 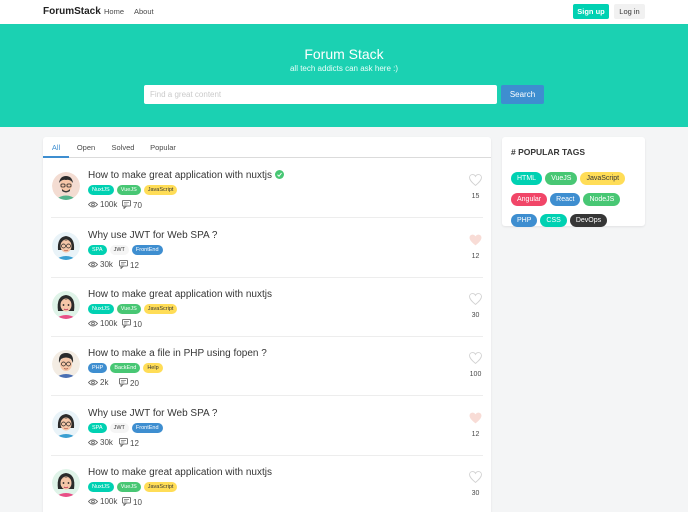 I want to click on popular-tag: CSS, so click(x=553, y=220).